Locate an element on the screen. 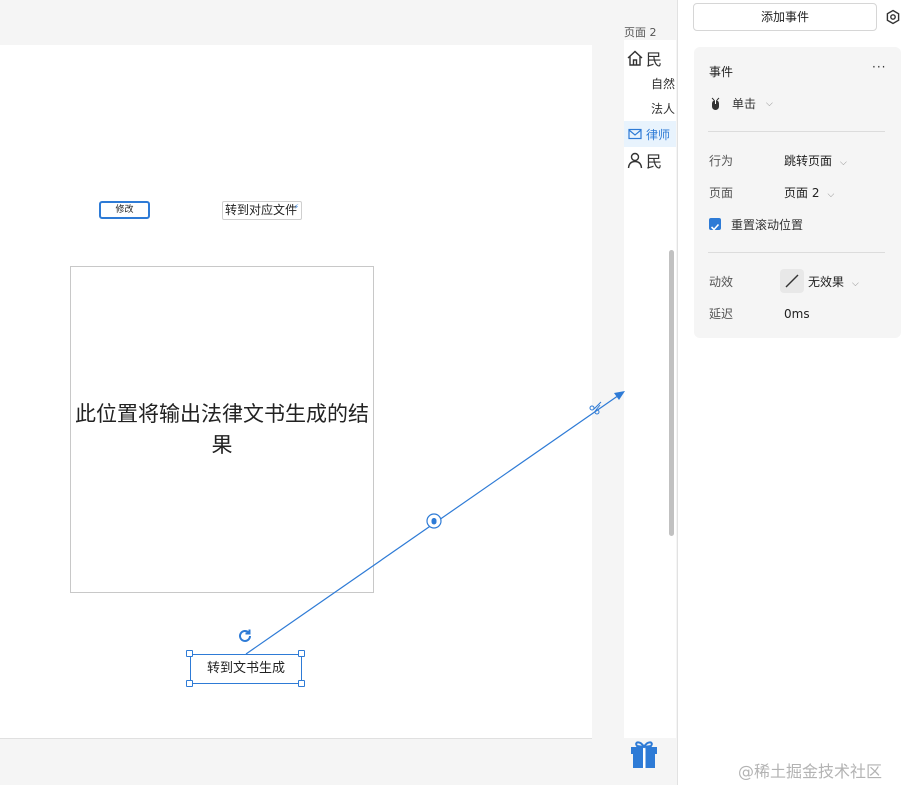 The image size is (904, 785). more-options-button: ··· is located at coordinates (879, 67).